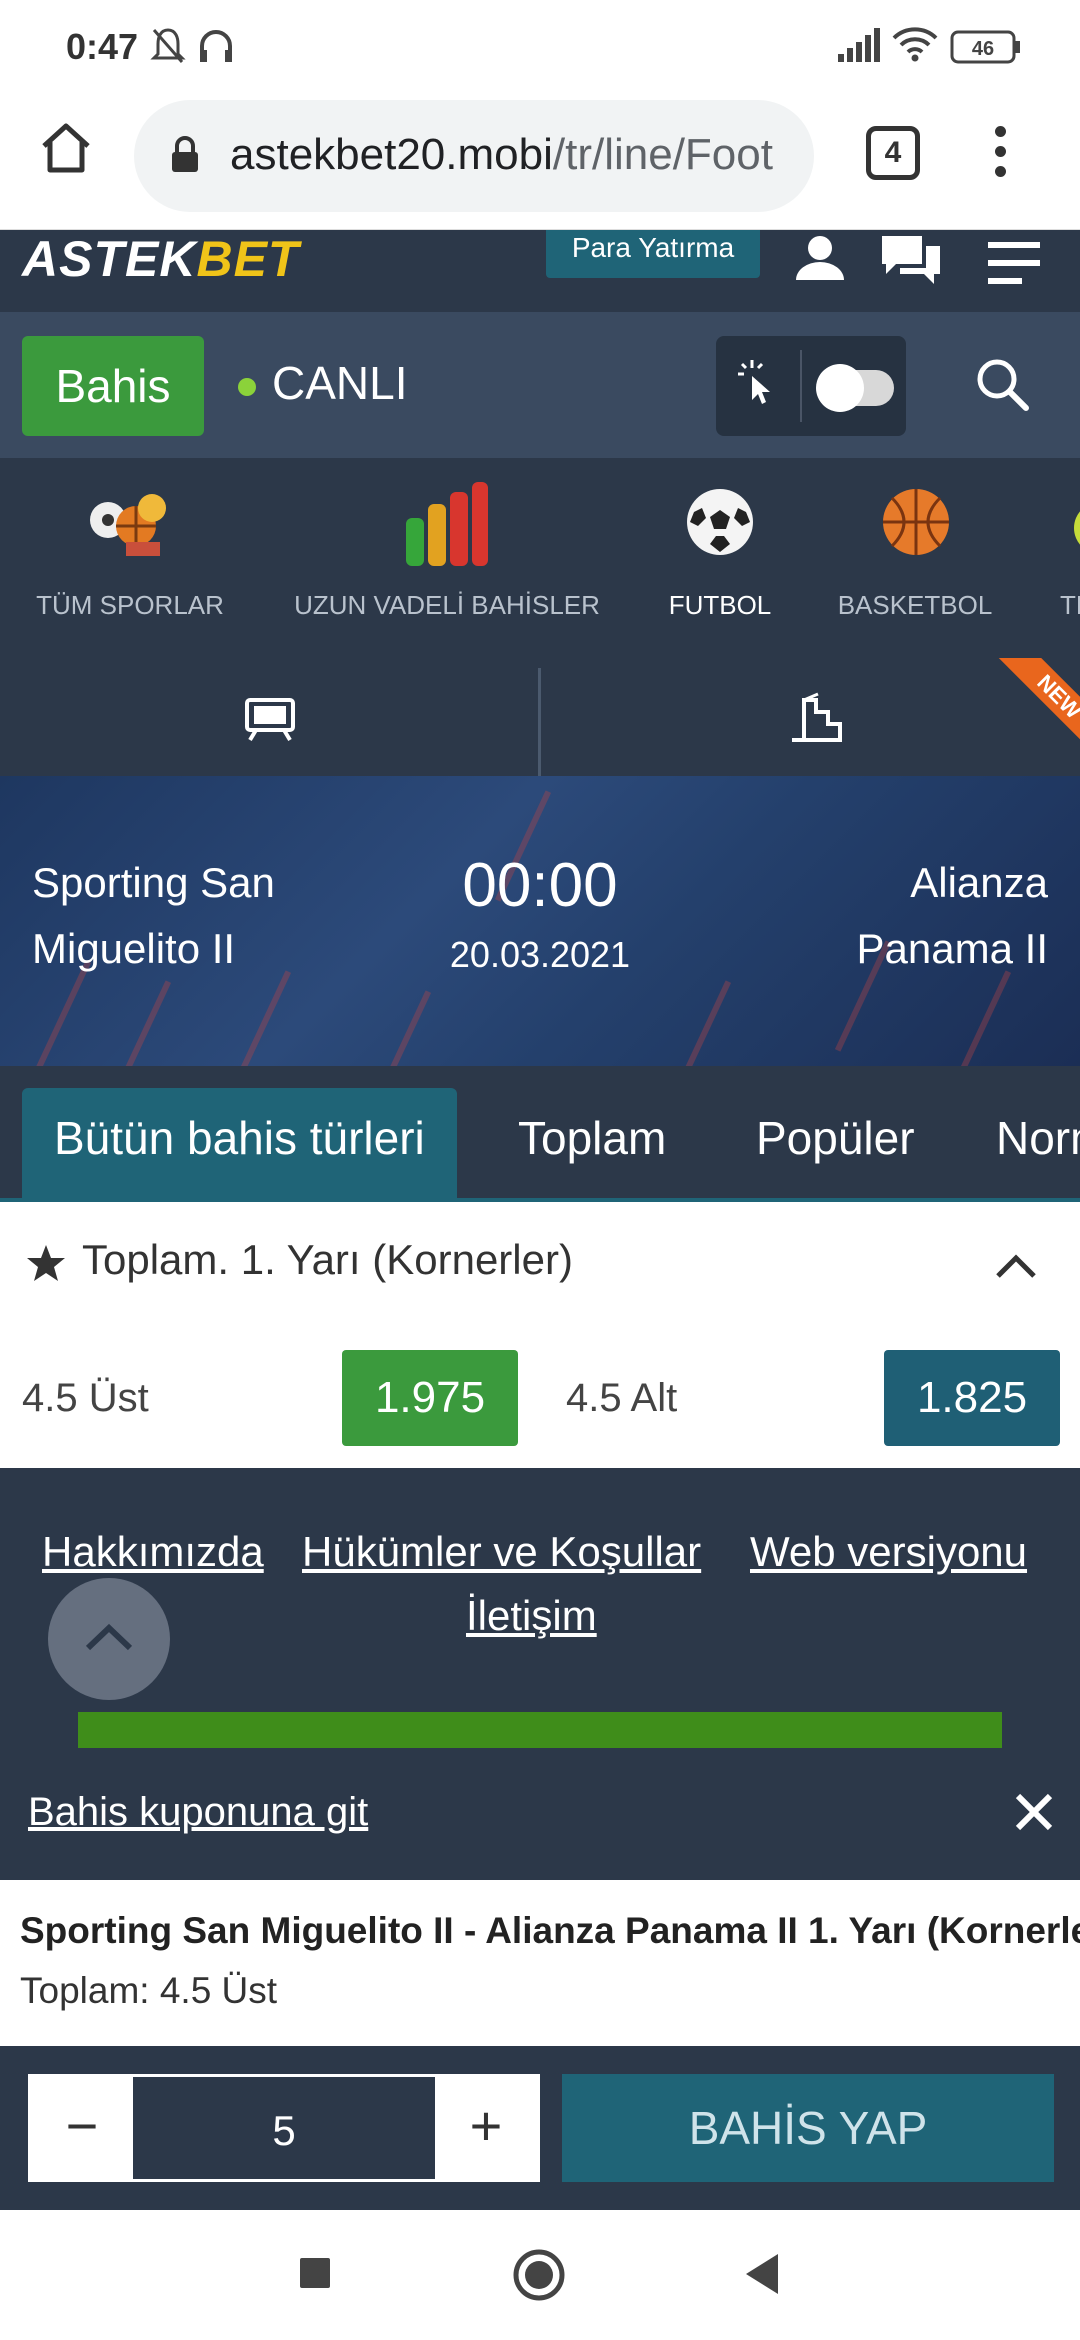  What do you see at coordinates (762, 2276) in the screenshot?
I see `back-icon` at bounding box center [762, 2276].